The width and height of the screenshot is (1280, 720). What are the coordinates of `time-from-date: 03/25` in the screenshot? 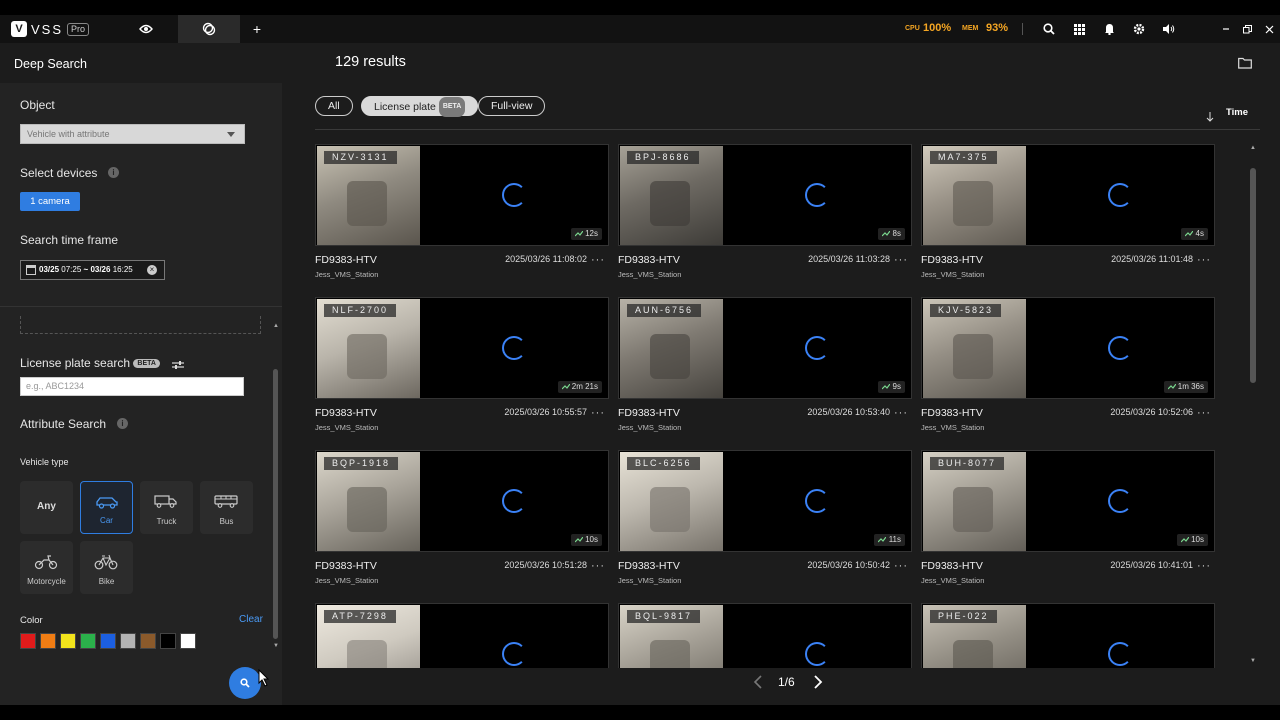 It's located at (49, 269).